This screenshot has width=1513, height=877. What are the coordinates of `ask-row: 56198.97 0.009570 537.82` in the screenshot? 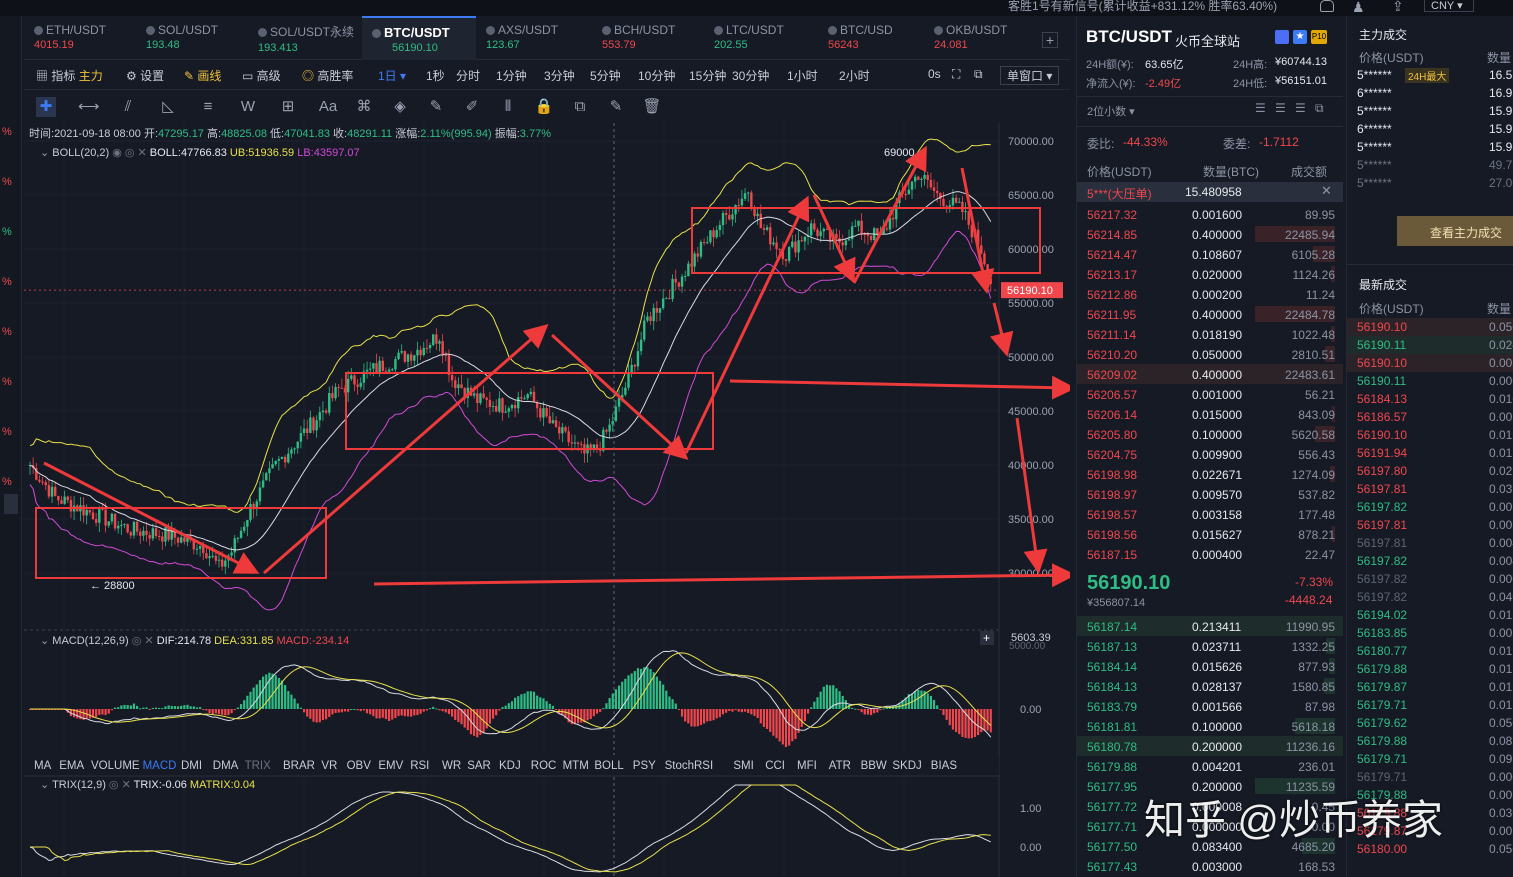 It's located at (1211, 494).